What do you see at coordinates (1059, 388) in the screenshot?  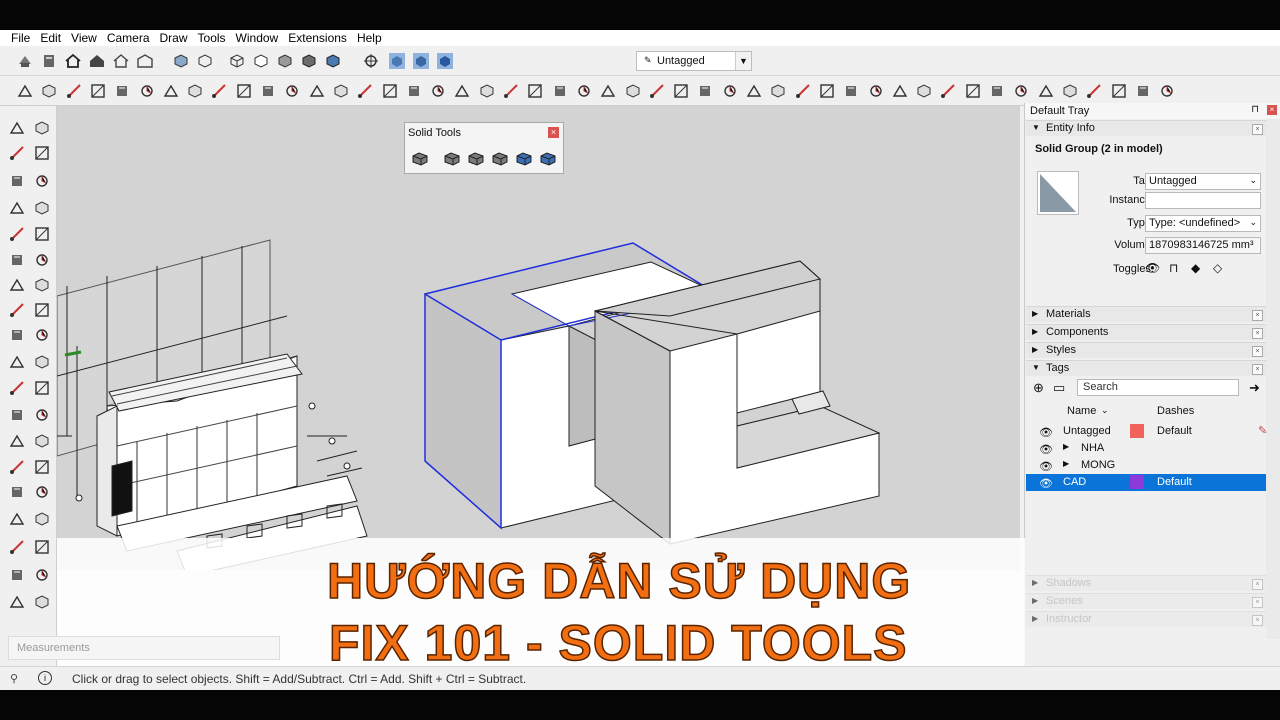 I see `add-folder-icon: ▭` at bounding box center [1059, 388].